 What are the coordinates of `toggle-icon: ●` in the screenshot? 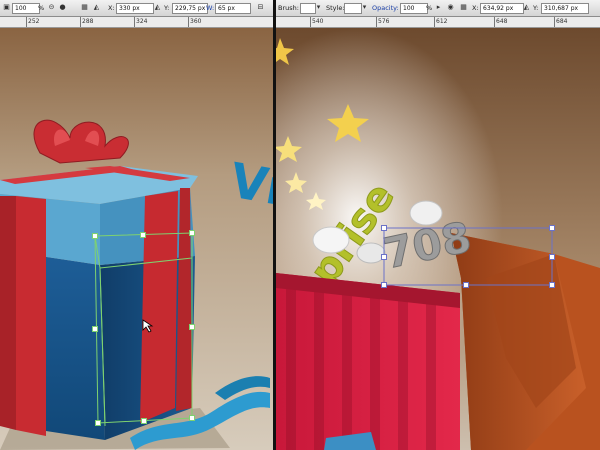 It's located at (62, 7).